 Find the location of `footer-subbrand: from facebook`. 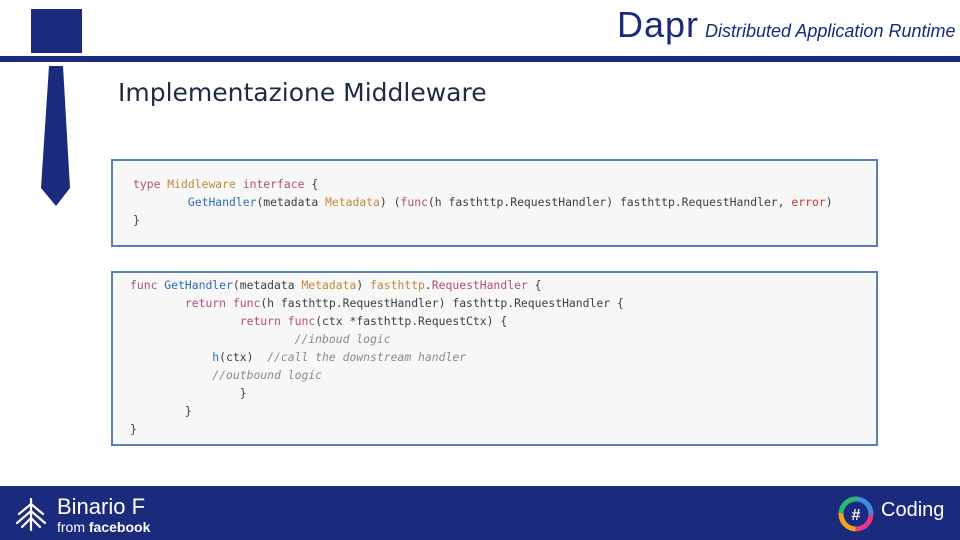

footer-subbrand: from facebook is located at coordinates (103, 527).